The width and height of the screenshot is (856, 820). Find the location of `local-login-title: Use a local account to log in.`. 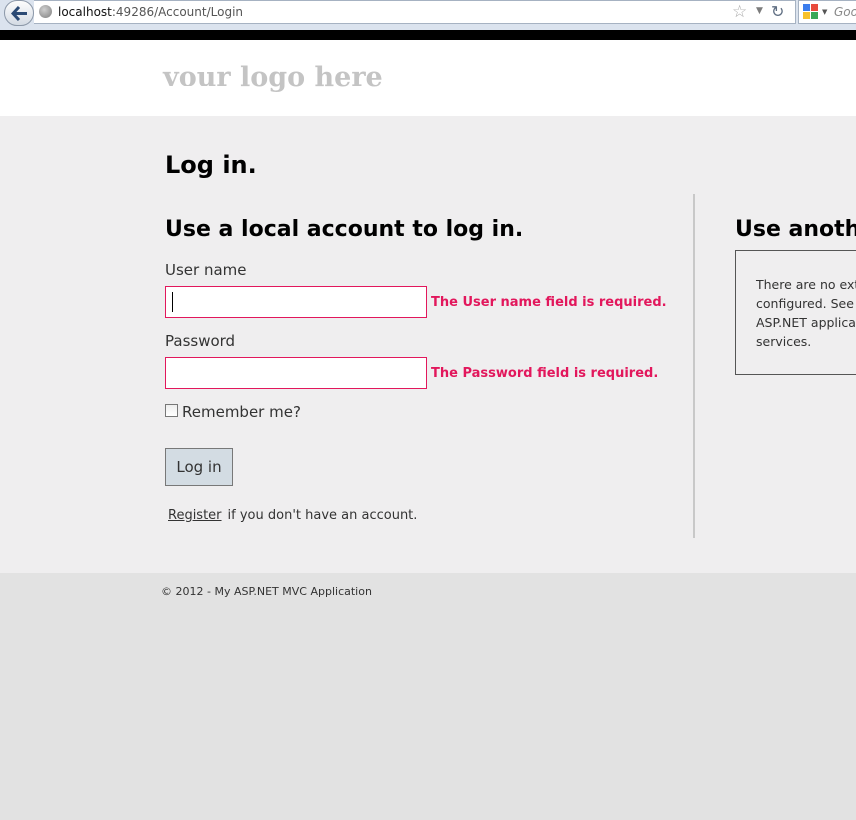

local-login-title: Use a local account to log in. is located at coordinates (344, 229).